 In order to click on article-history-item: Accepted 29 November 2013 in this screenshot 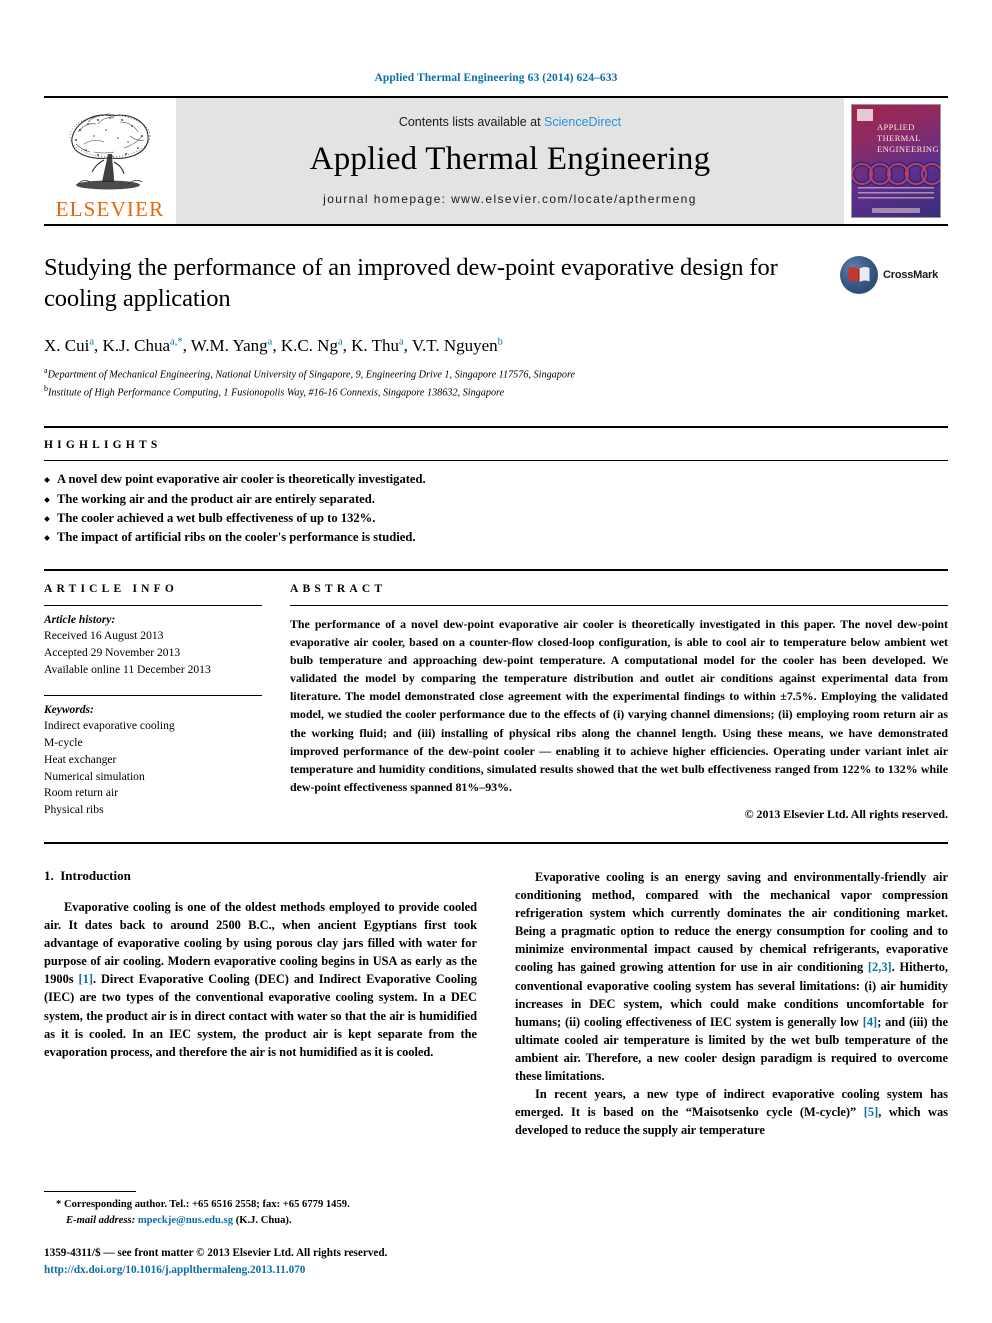, I will do `click(112, 652)`.